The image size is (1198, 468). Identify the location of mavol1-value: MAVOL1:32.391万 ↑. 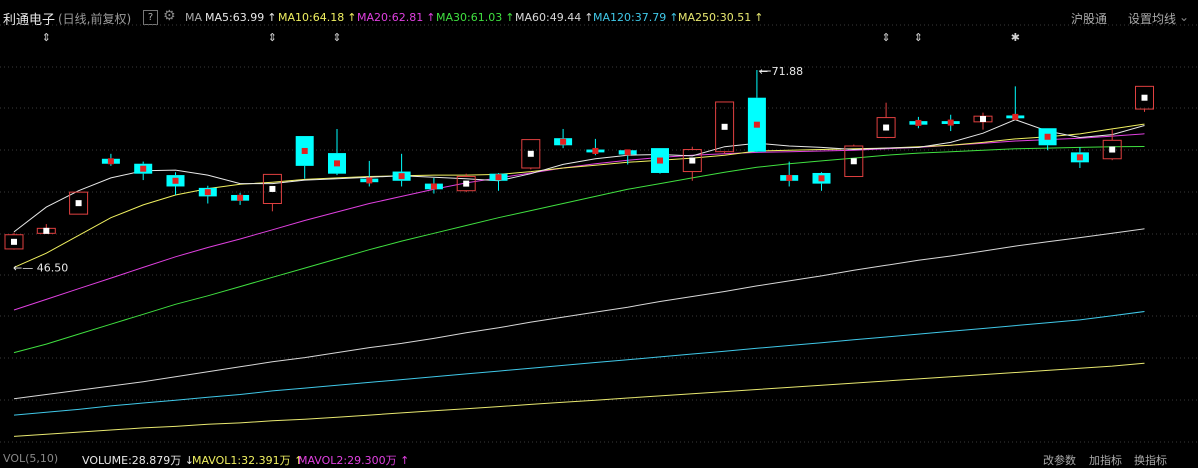
(248, 460).